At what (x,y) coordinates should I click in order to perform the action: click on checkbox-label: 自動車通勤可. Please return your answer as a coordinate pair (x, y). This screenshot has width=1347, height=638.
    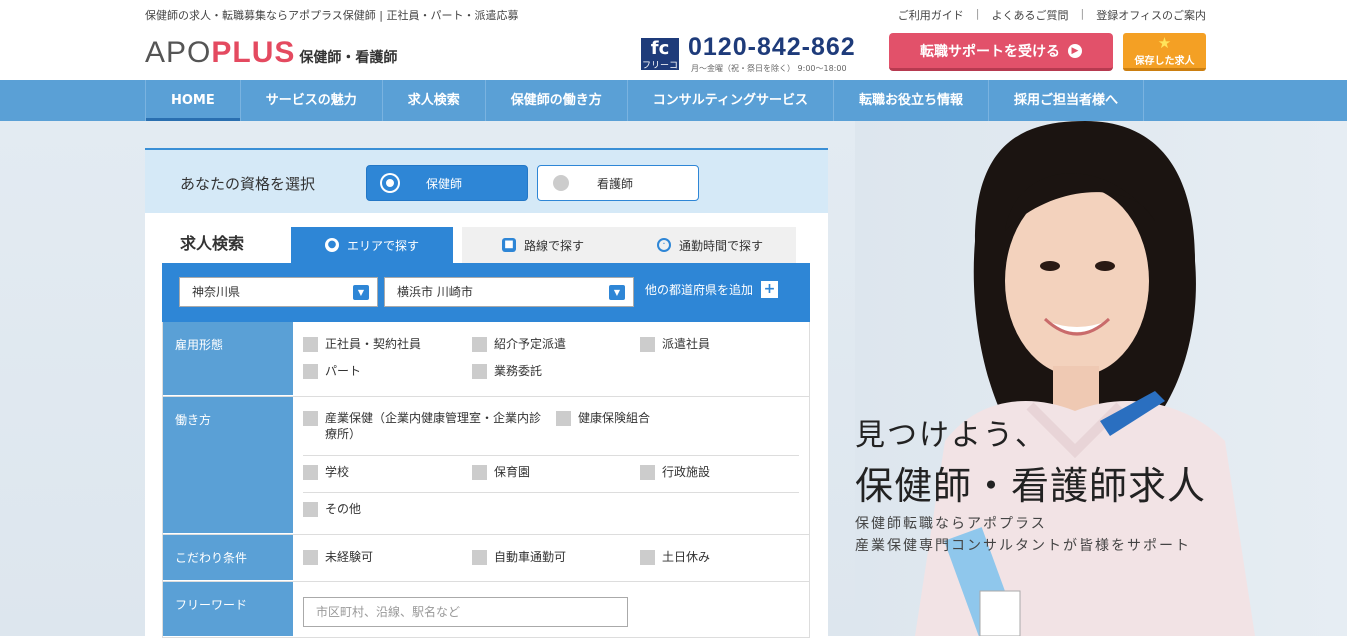
    Looking at the image, I should click on (530, 557).